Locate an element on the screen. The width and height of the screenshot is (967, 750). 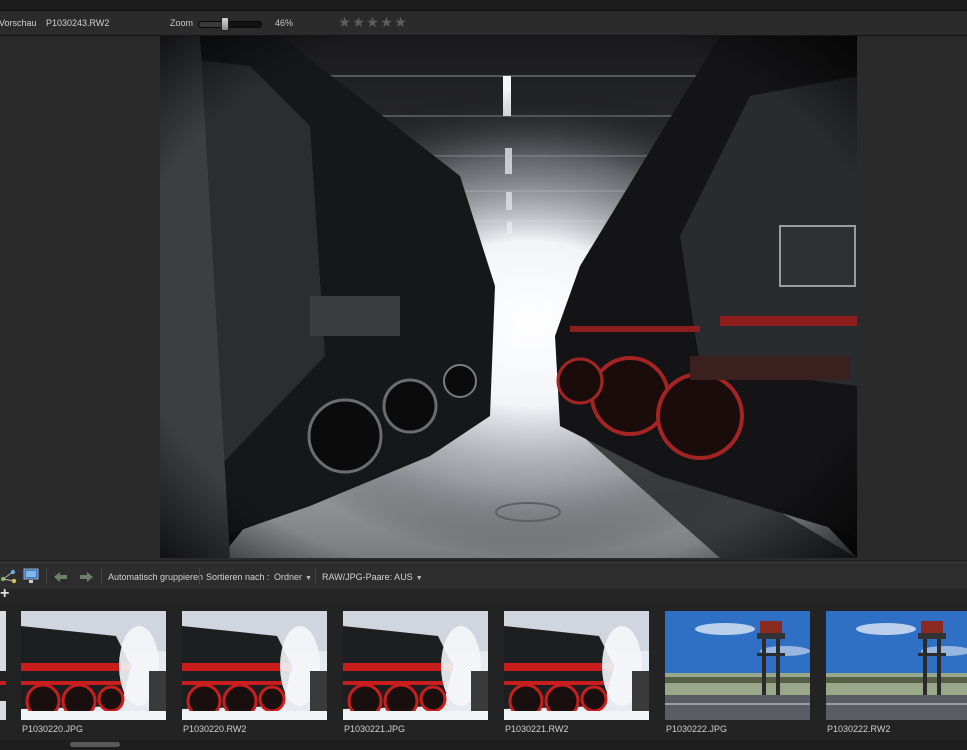
slideshow-icon is located at coordinates (32, 576).